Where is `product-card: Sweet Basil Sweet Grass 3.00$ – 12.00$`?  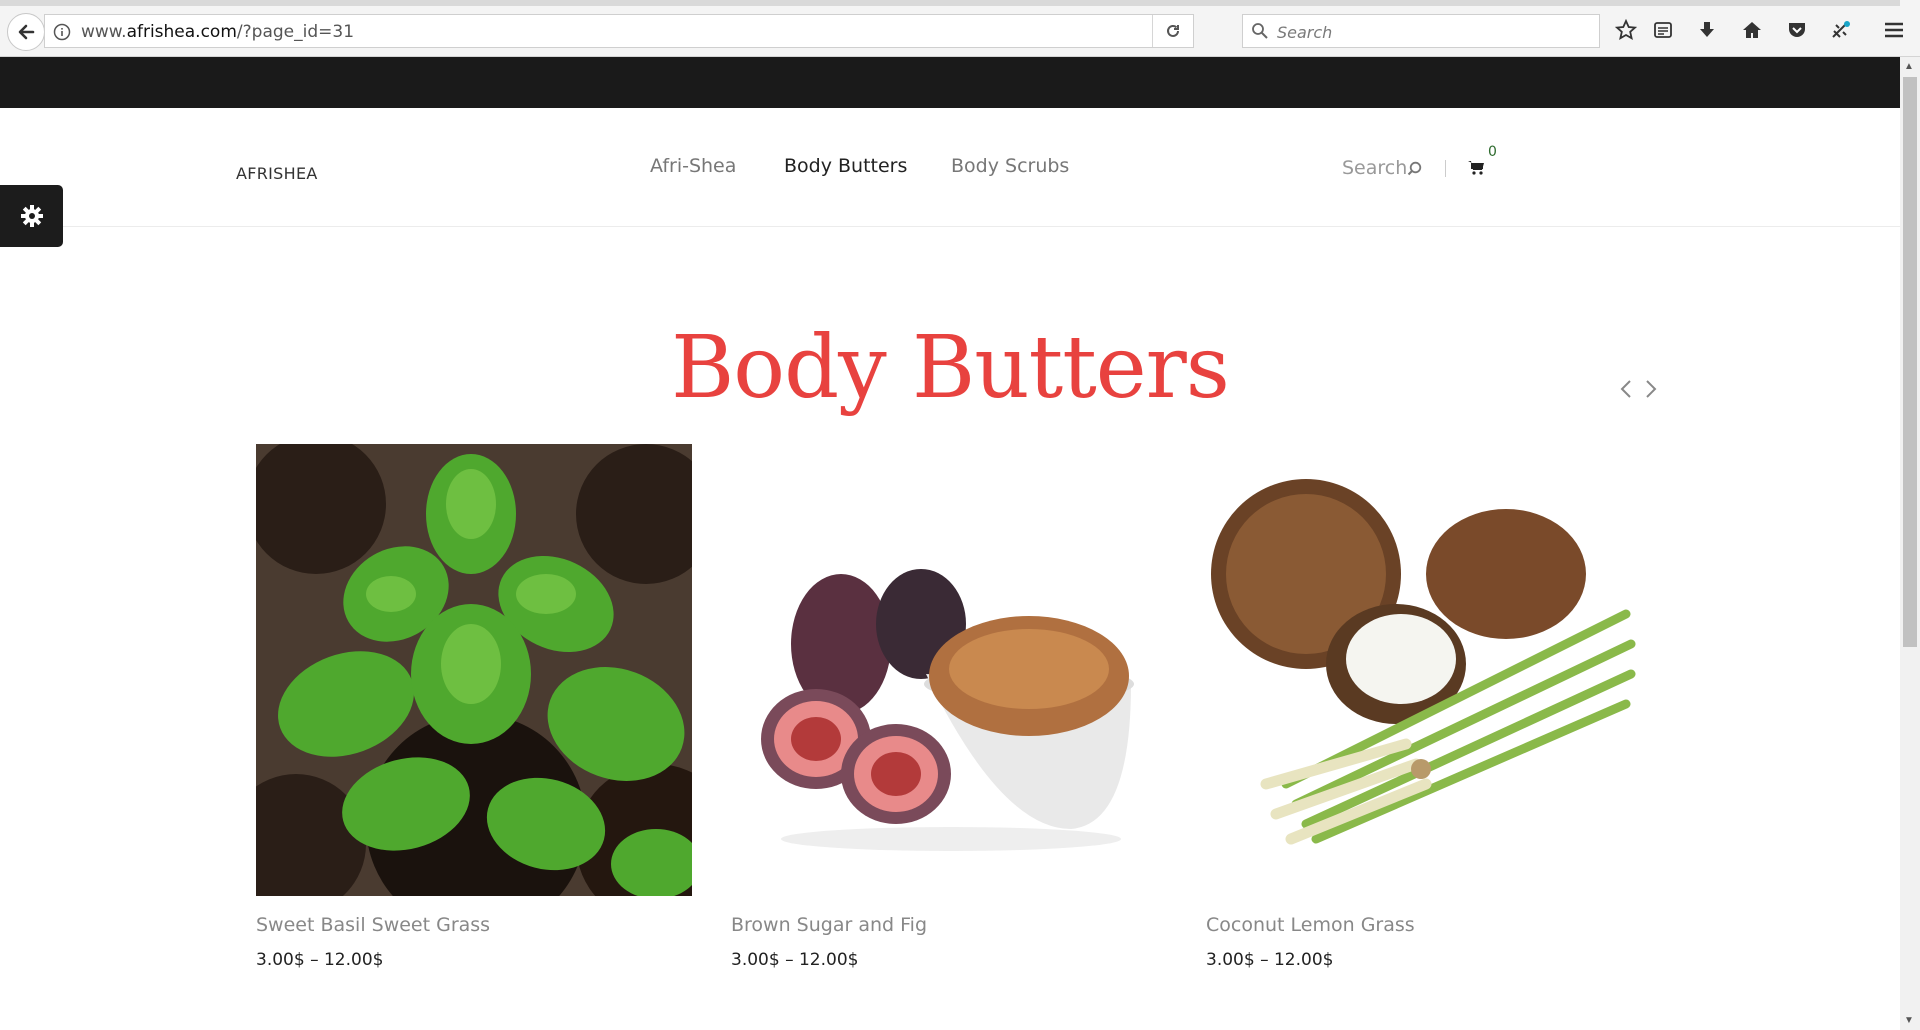 product-card: Sweet Basil Sweet Grass 3.00$ – 12.00$ is located at coordinates (474, 707).